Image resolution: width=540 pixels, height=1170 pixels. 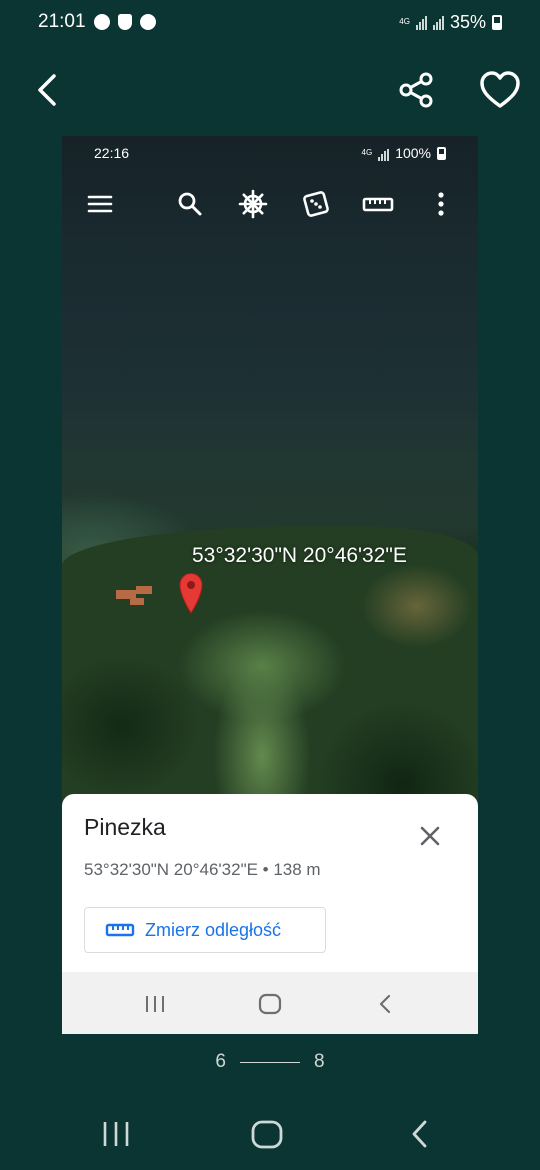 I want to click on inner-status-right: 4G 100%, so click(x=404, y=153).